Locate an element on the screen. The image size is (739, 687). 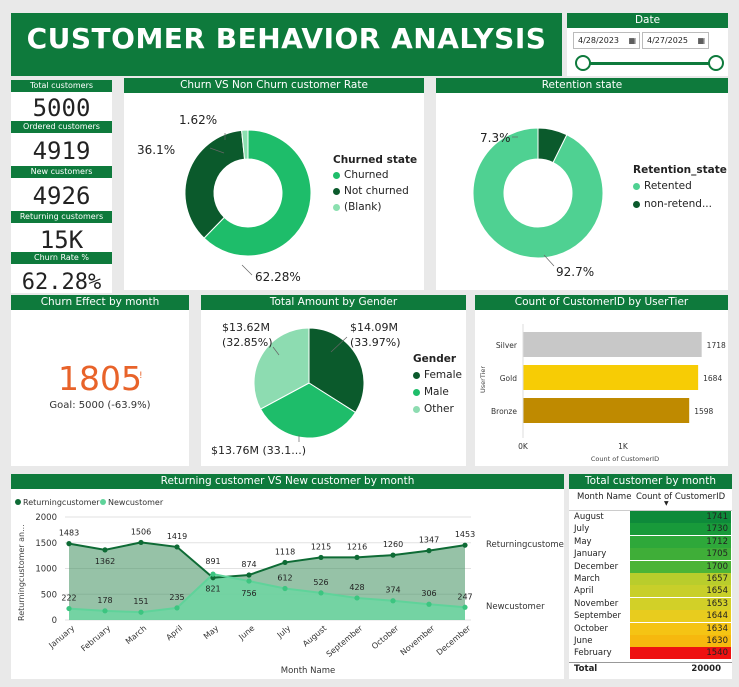
label-new: 428 is located at coordinates (356, 587).